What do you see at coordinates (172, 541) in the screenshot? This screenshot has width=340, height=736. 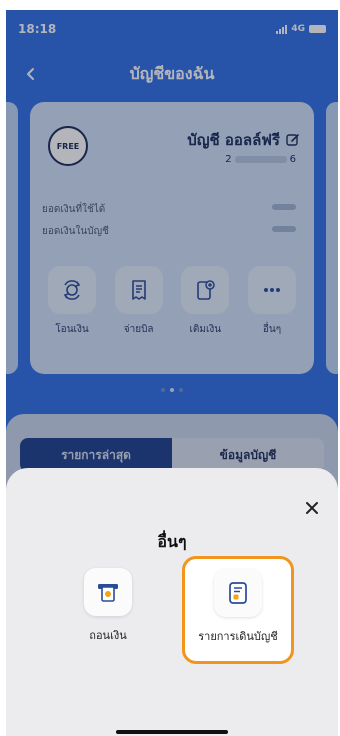 I see `sheet-title: อื่นๆ` at bounding box center [172, 541].